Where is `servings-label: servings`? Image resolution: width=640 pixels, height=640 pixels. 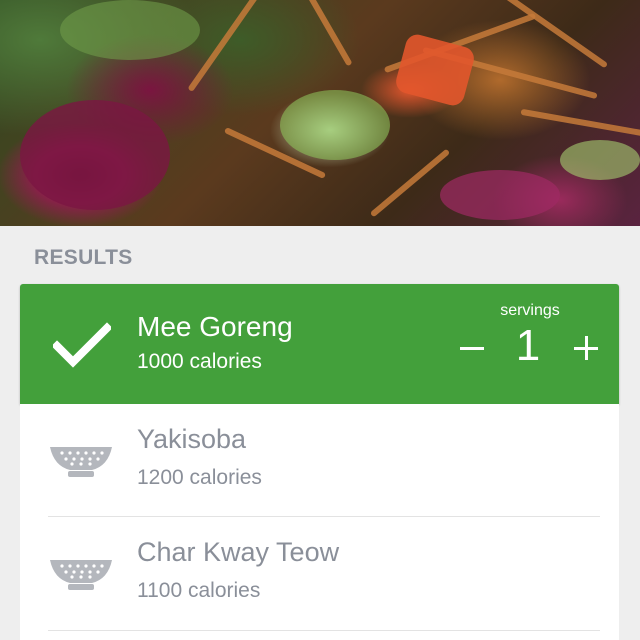 servings-label: servings is located at coordinates (530, 310).